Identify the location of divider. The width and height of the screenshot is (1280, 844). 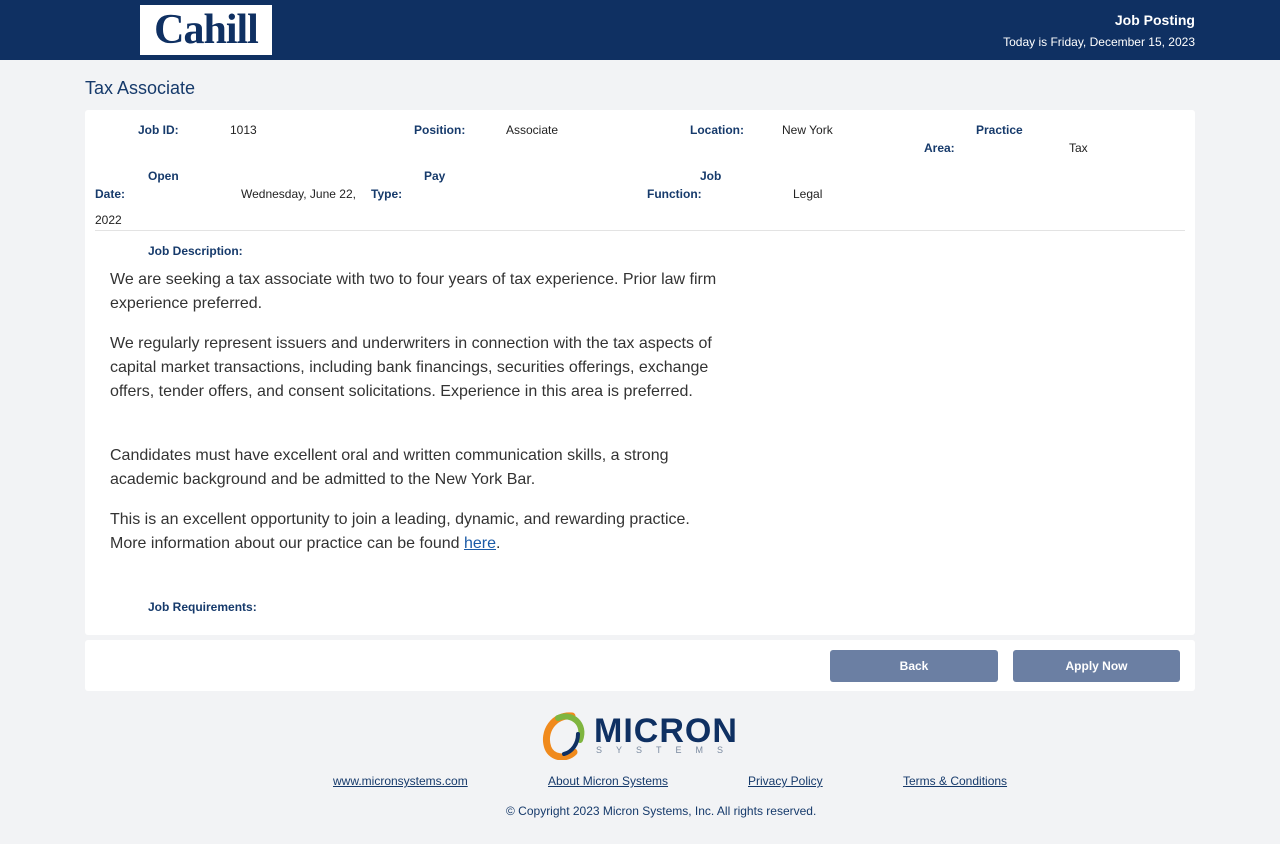
(640, 230).